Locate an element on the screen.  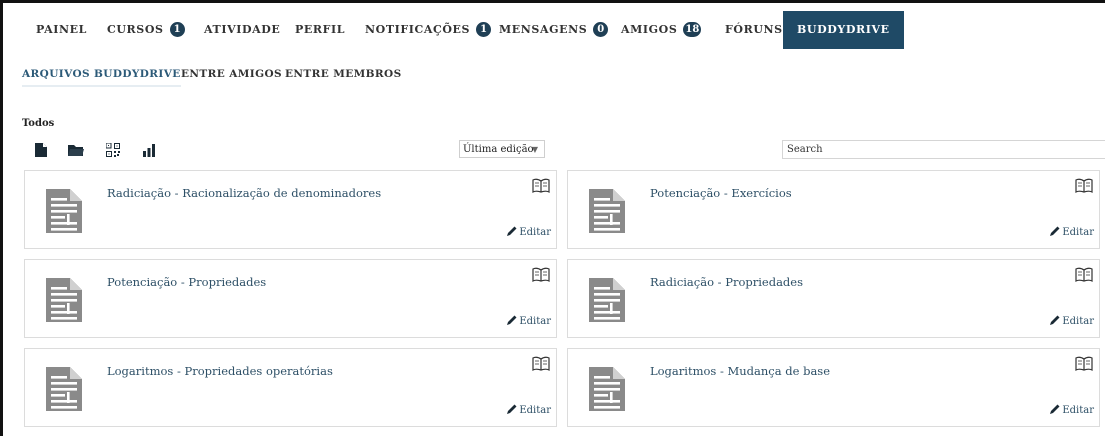
file-card: Radiciação - Propriedades Editar is located at coordinates (833, 298).